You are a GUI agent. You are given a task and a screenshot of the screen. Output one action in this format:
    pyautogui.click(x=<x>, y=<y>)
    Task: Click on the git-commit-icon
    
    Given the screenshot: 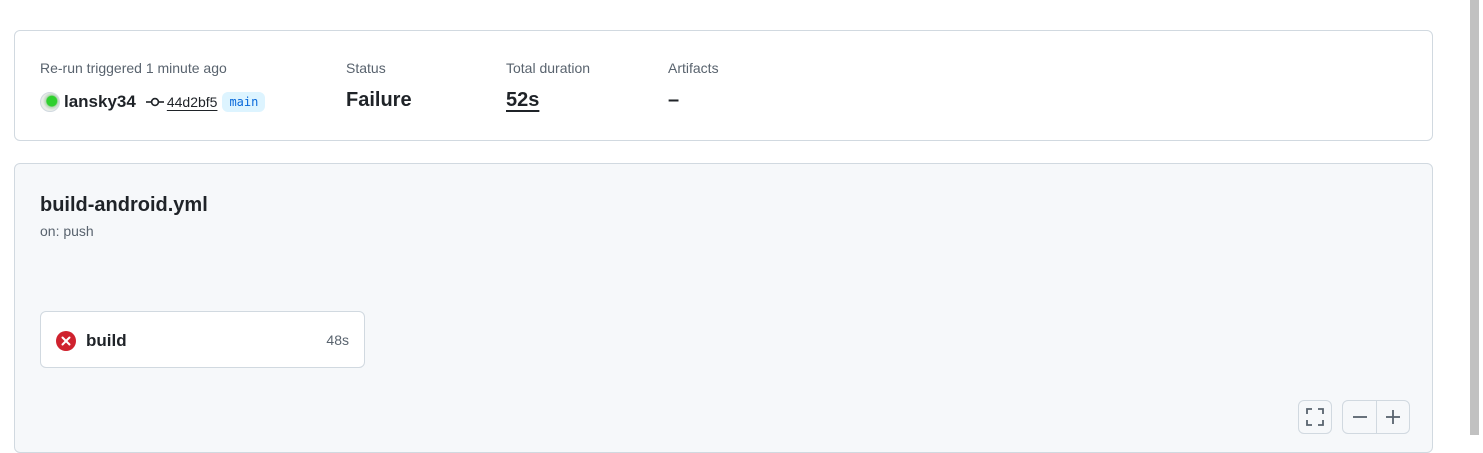 What is the action you would take?
    pyautogui.click(x=154, y=102)
    